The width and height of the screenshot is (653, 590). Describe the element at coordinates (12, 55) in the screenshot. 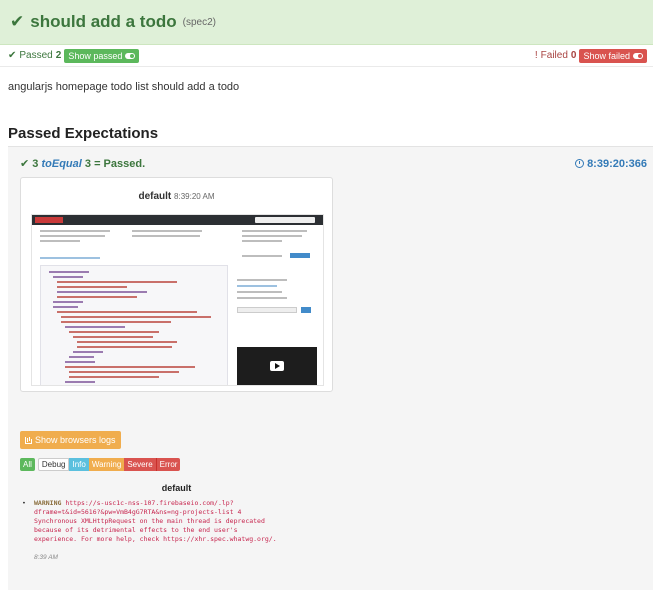

I see `passed-check-icon: ✔` at that location.